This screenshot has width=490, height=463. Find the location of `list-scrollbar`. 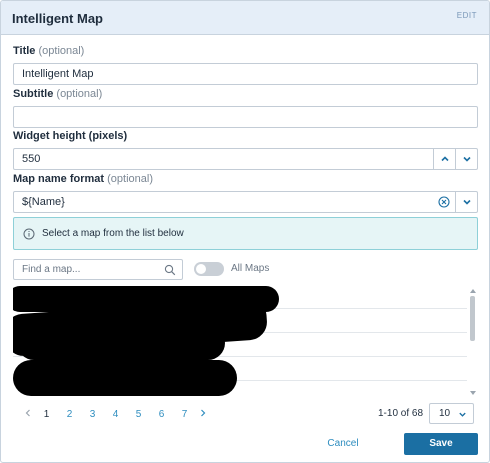

list-scrollbar is located at coordinates (473, 342).